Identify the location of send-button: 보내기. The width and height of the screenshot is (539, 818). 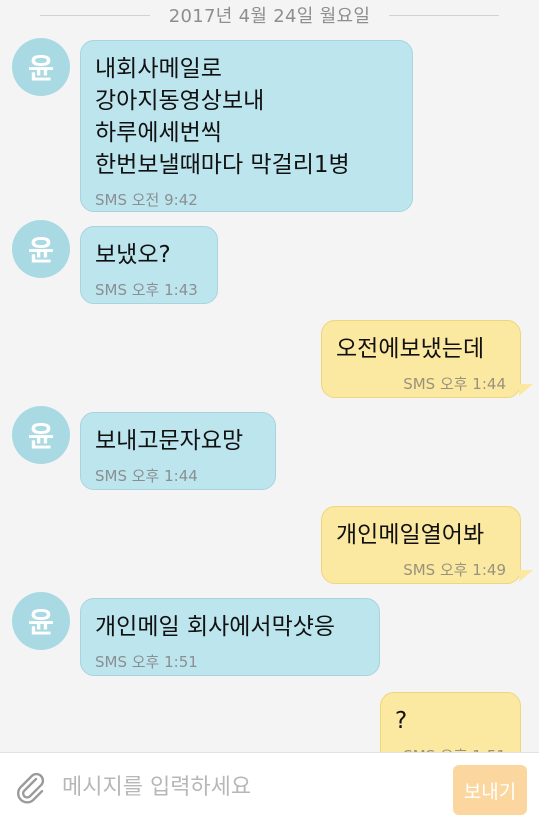
(490, 790).